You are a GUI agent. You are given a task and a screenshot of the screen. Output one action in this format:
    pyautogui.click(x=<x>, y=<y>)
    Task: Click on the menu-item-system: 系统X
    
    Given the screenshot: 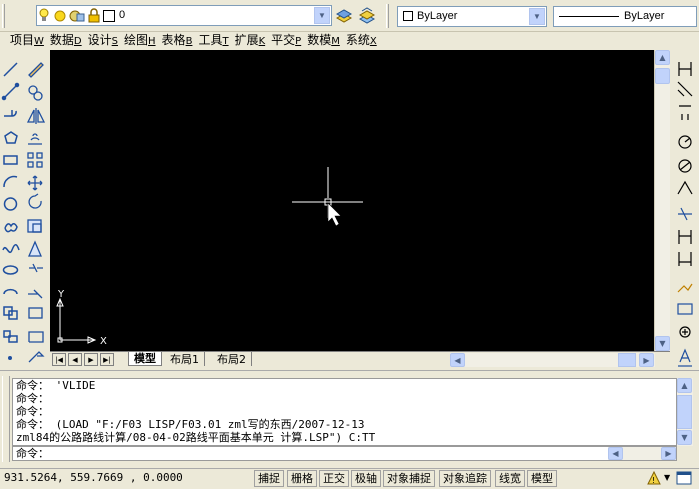 What is the action you would take?
    pyautogui.click(x=362, y=41)
    